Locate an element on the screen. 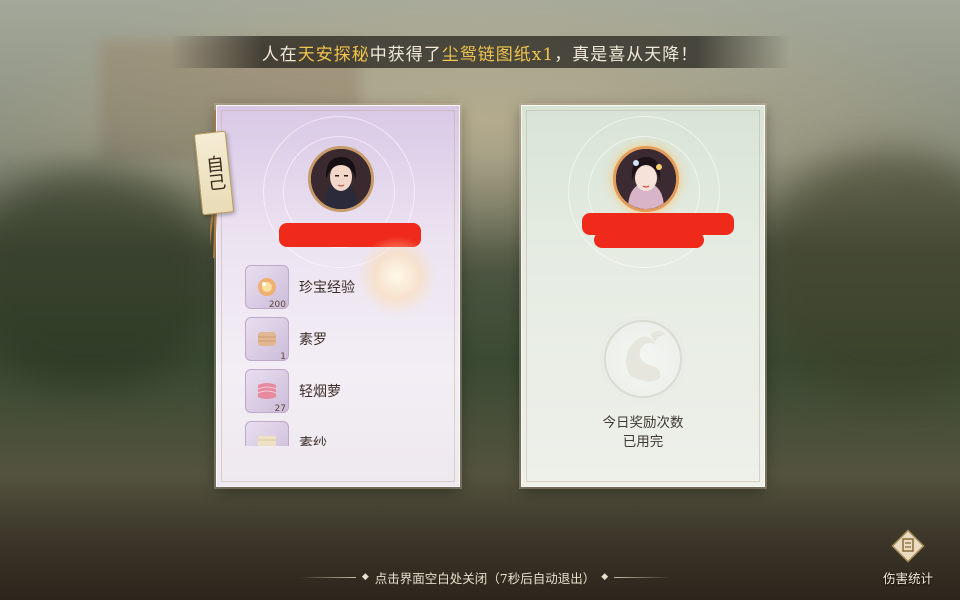 The image size is (960, 600). self-avatar is located at coordinates (341, 179).